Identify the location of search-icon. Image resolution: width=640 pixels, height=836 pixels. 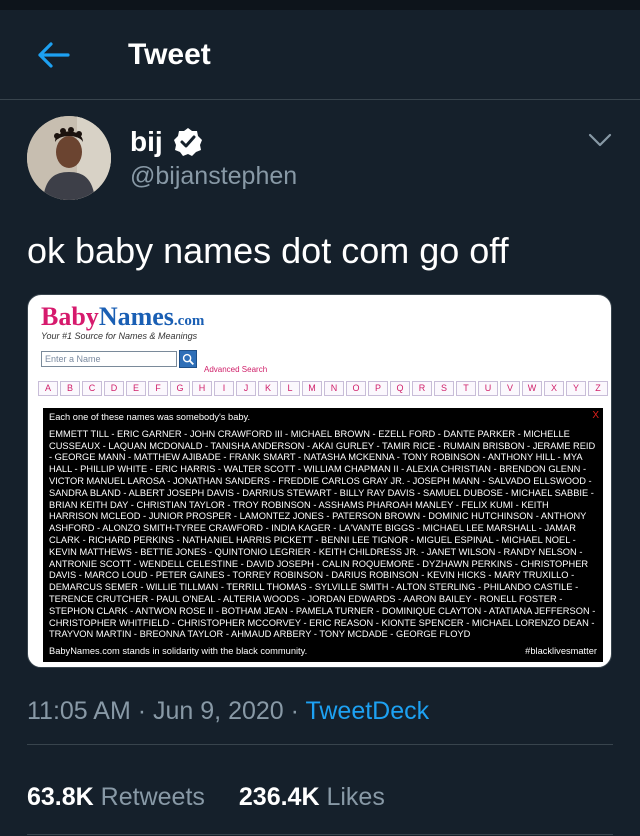
(188, 359).